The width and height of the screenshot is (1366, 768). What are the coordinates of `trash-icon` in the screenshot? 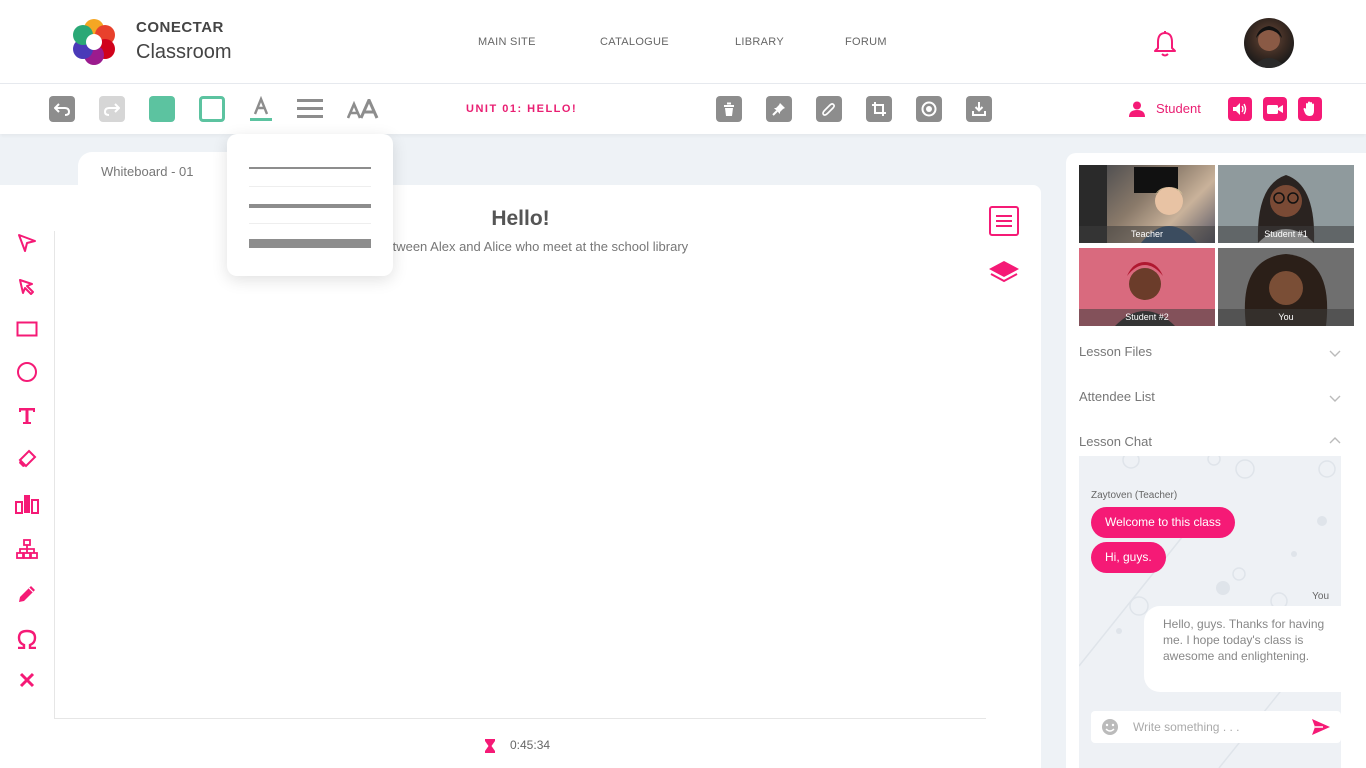 It's located at (729, 109).